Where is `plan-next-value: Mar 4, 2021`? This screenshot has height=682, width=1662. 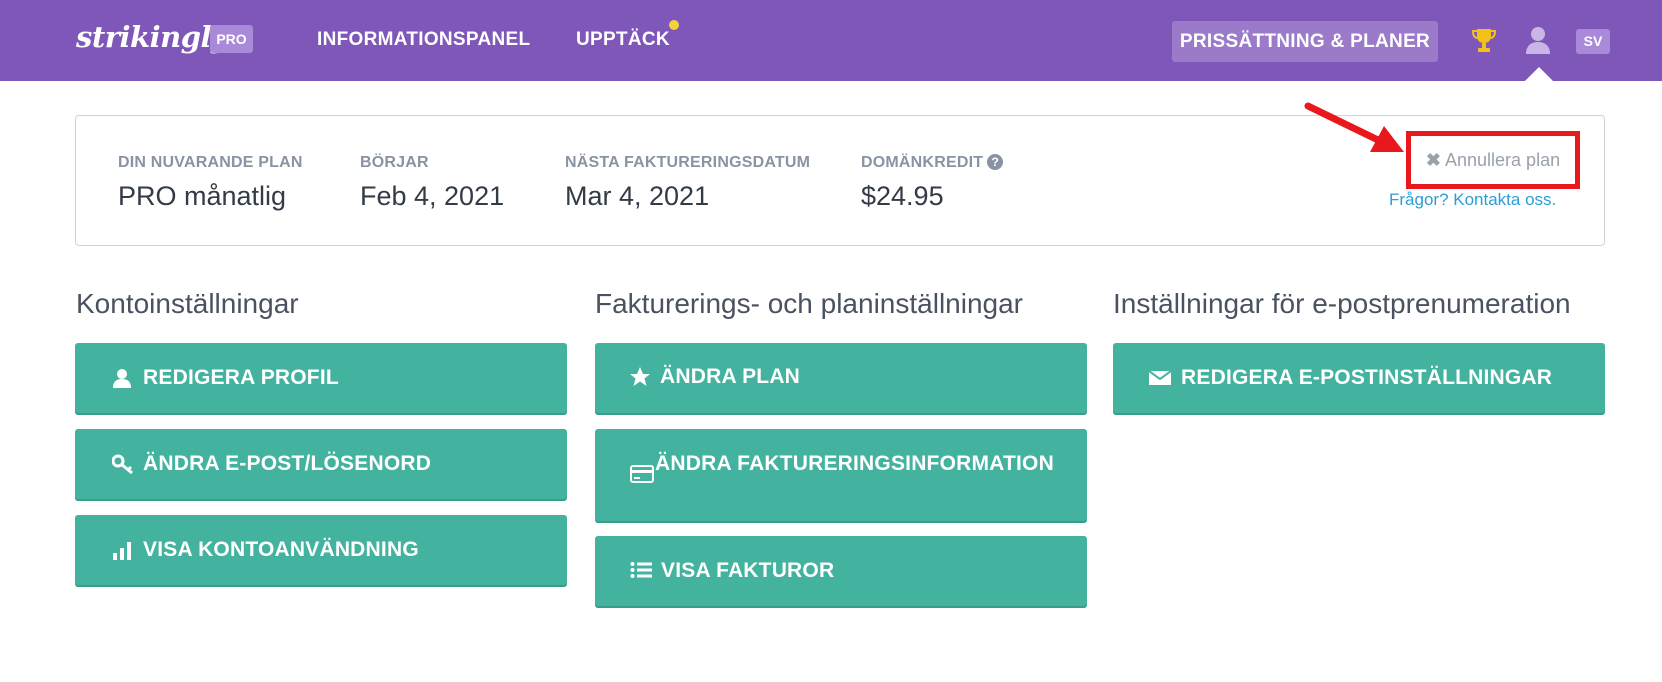 plan-next-value: Mar 4, 2021 is located at coordinates (637, 196).